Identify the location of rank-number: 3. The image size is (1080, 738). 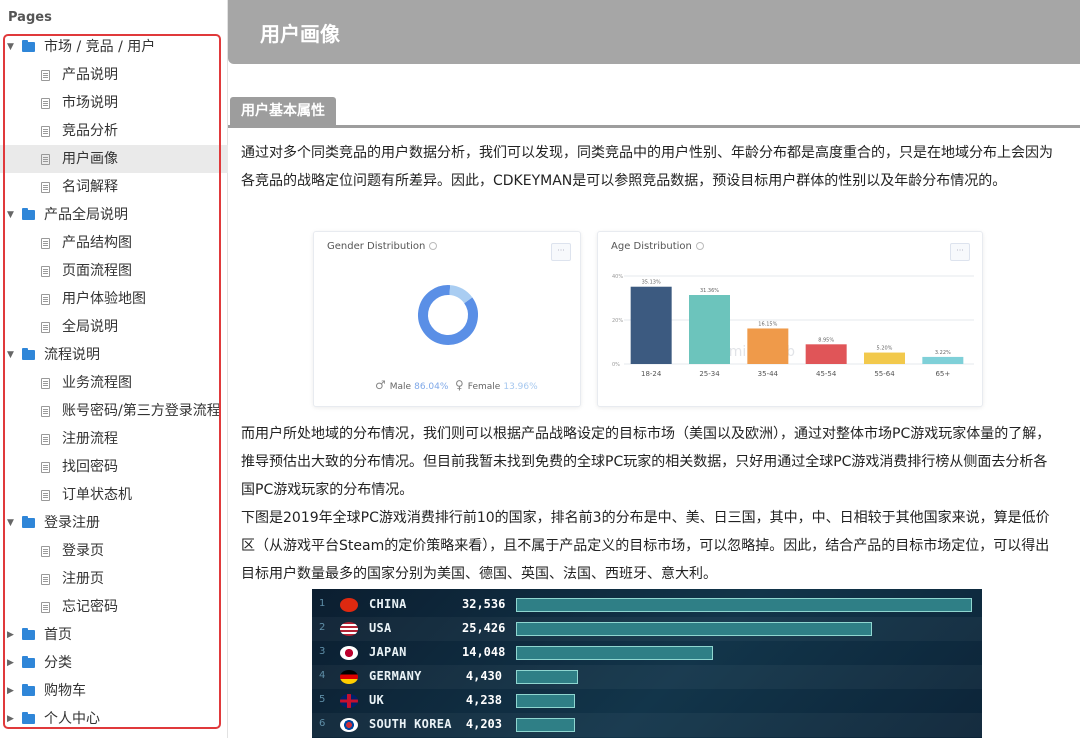
(322, 651).